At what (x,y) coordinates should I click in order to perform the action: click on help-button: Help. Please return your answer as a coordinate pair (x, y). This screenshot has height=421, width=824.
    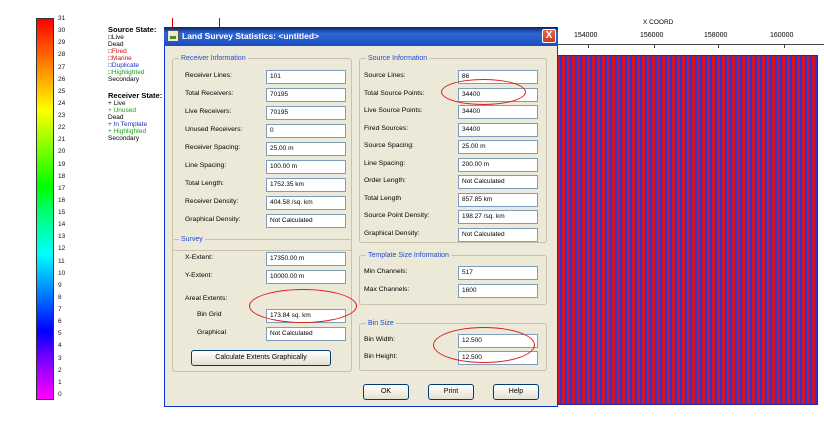
    Looking at the image, I should click on (516, 392).